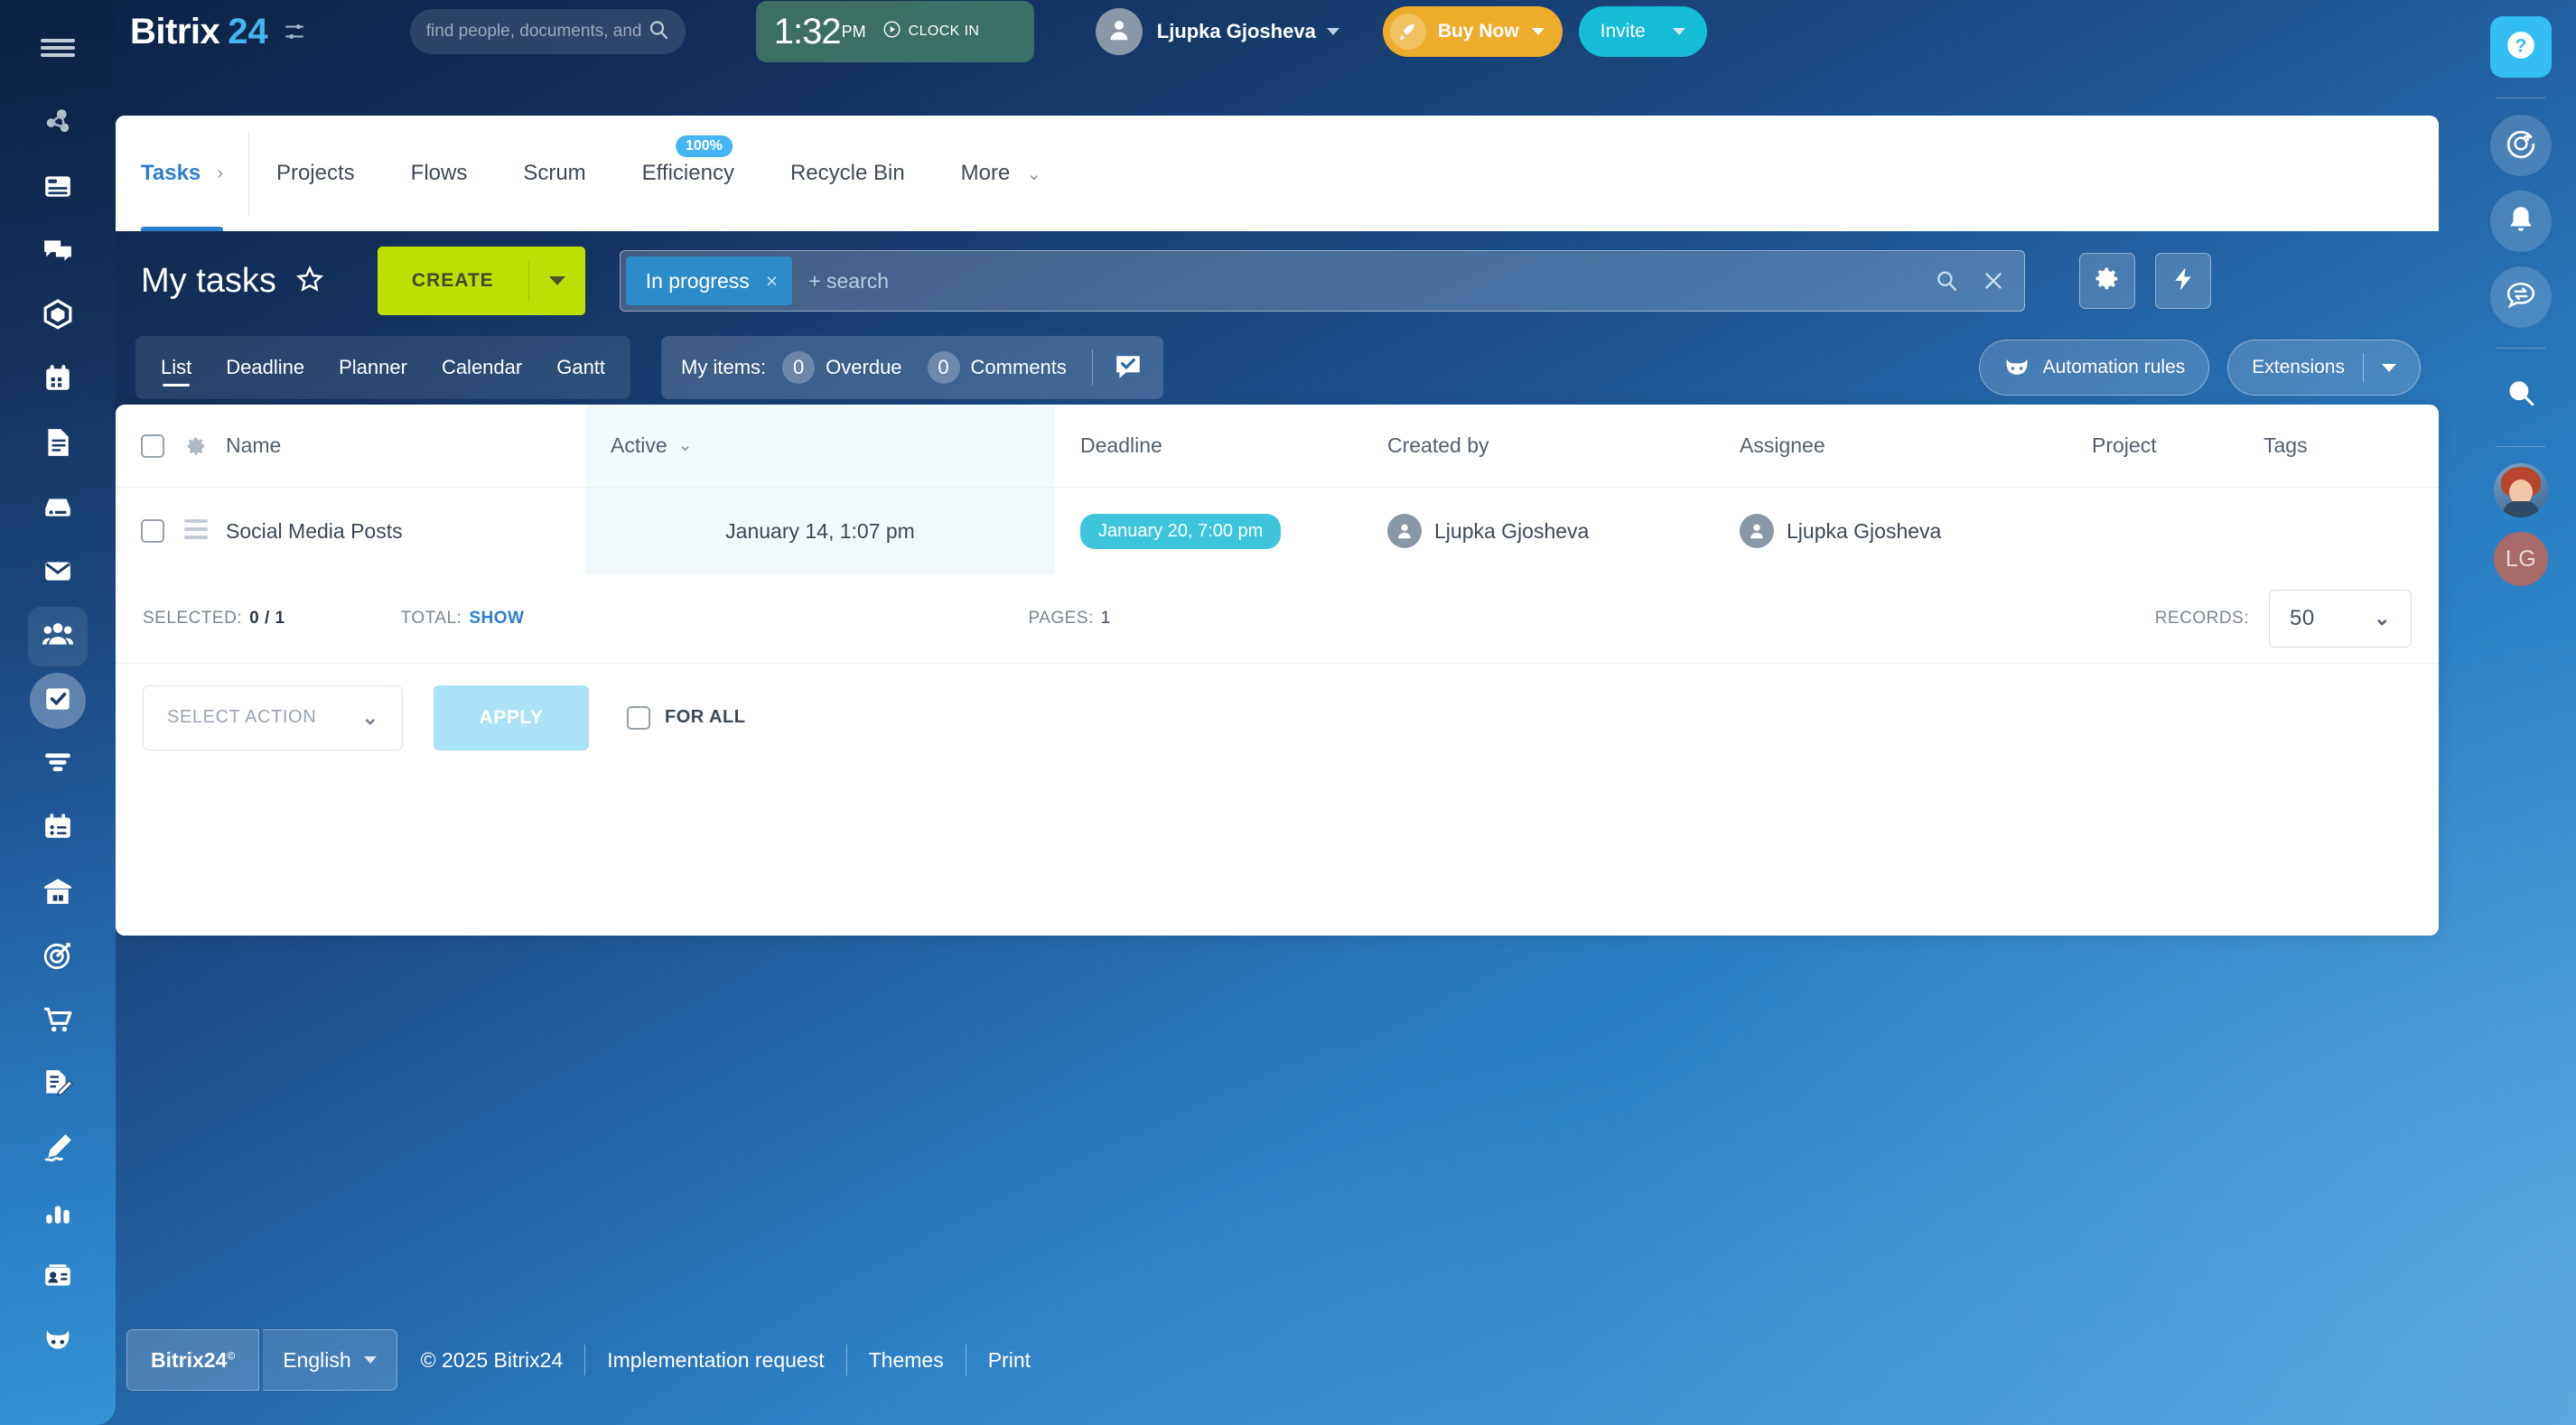 The height and width of the screenshot is (1425, 2576). I want to click on sidebar-item-contact-center, so click(58, 1278).